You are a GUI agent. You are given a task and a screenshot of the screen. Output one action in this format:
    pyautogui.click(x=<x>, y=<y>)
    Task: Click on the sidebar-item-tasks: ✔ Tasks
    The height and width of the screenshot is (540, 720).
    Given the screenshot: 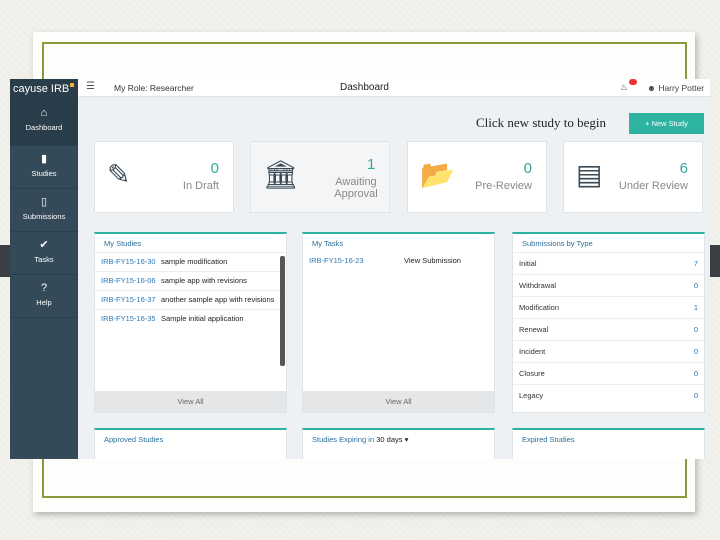 What is the action you would take?
    pyautogui.click(x=44, y=253)
    